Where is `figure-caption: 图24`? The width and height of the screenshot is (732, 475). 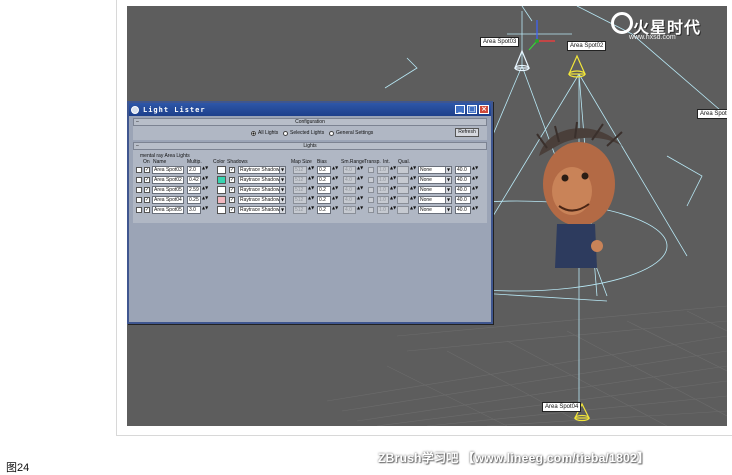 figure-caption: 图24 is located at coordinates (18, 468).